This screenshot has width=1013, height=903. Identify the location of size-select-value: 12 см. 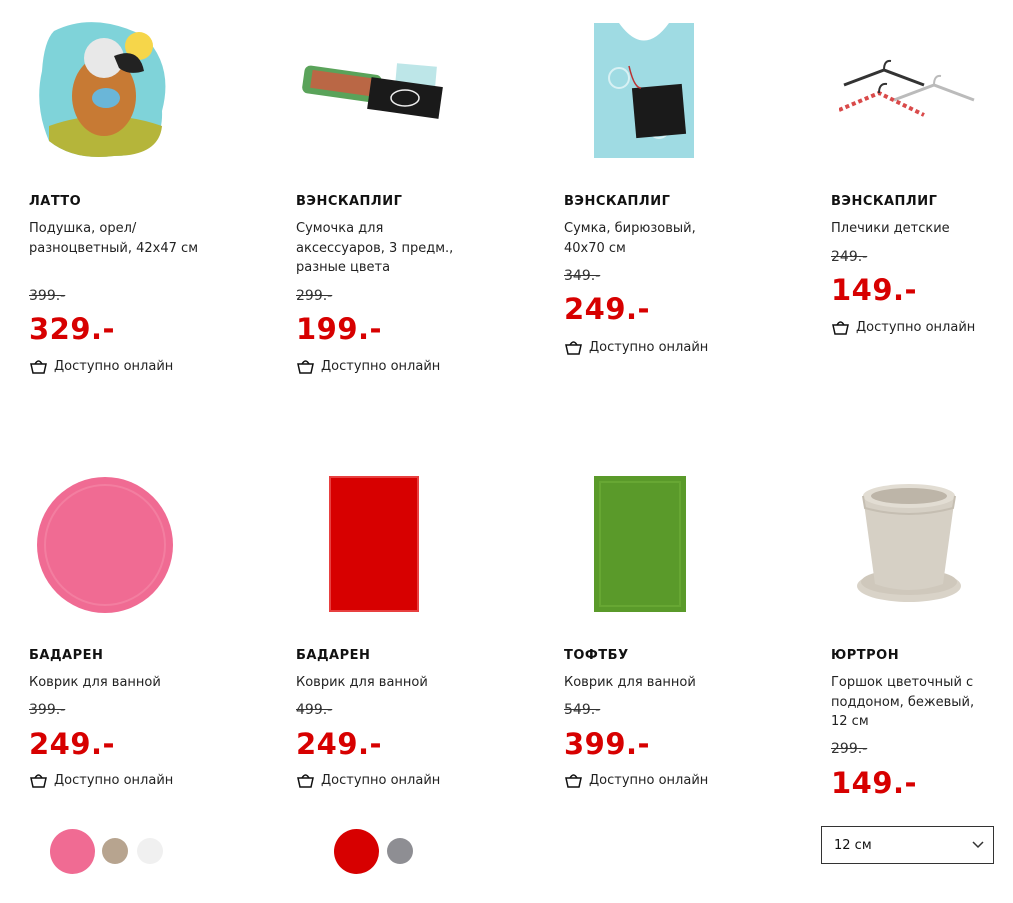
(853, 845).